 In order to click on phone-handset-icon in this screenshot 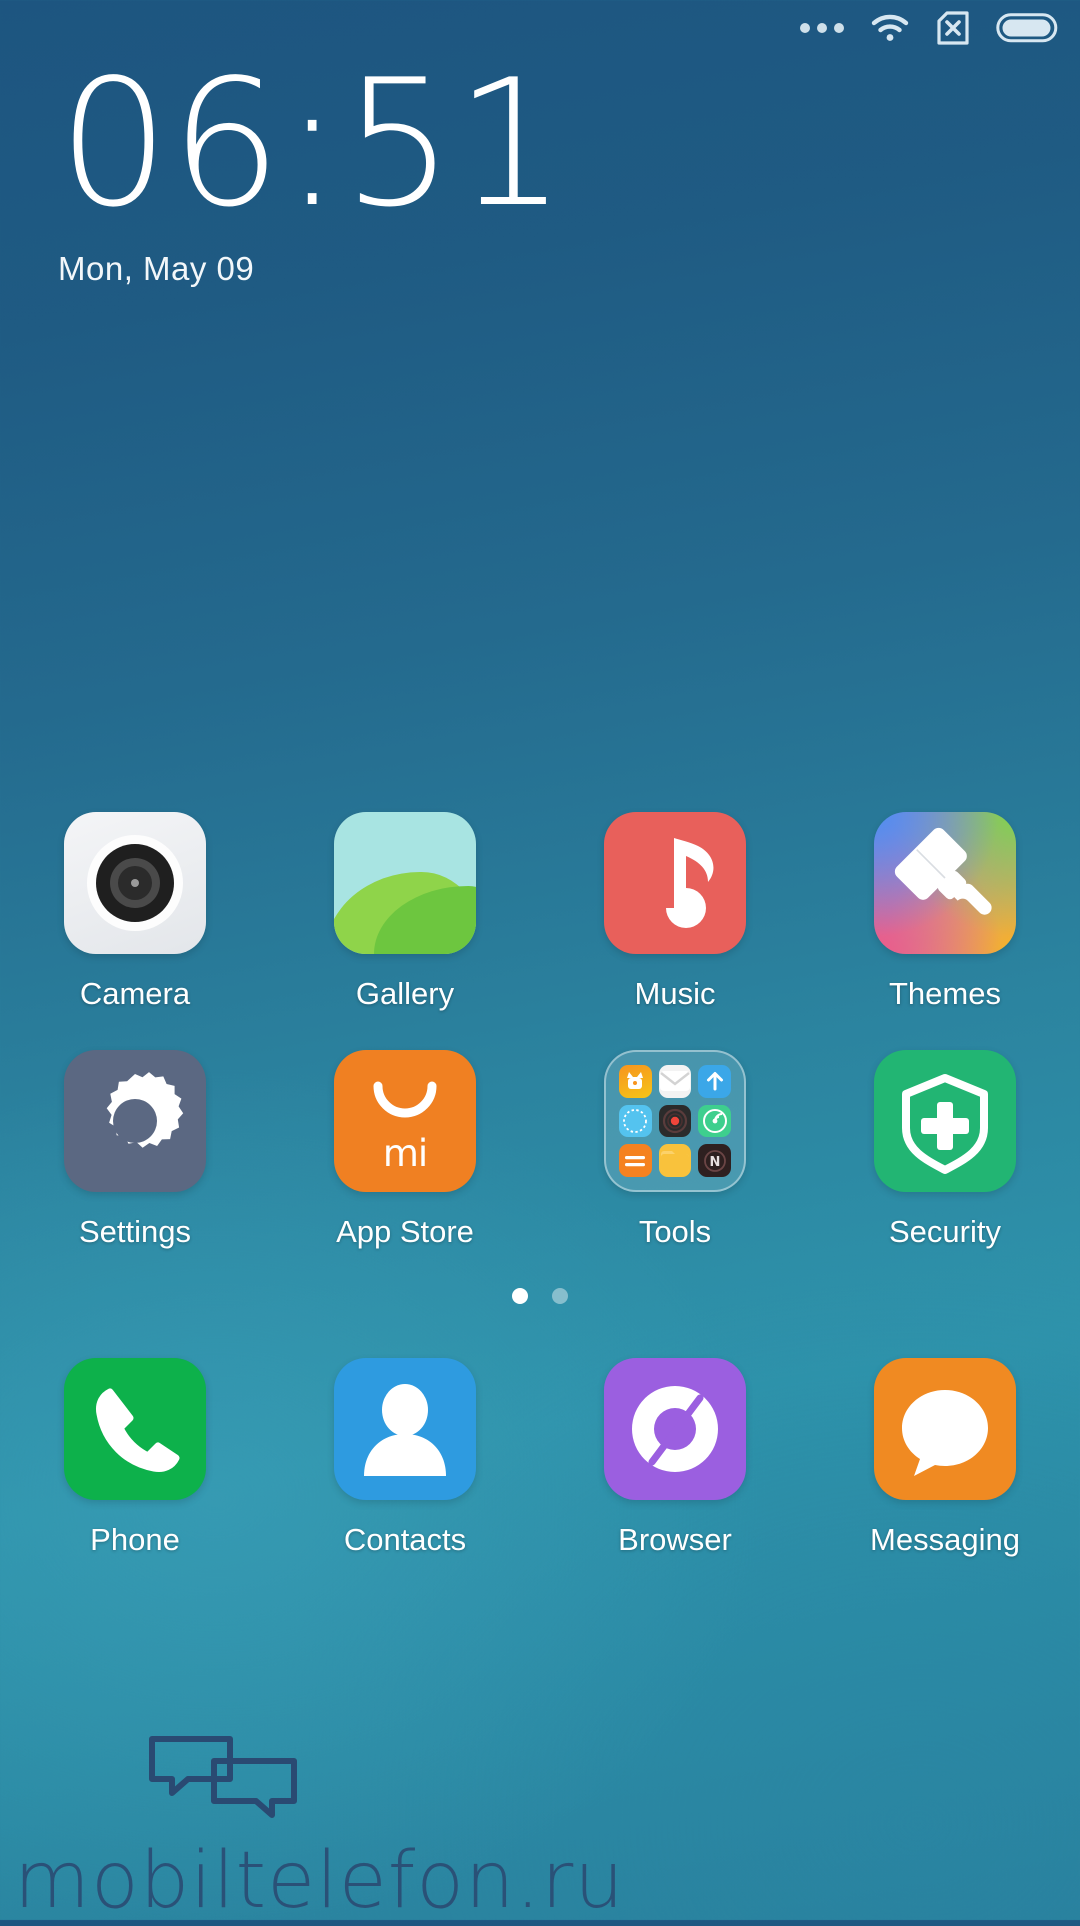, I will do `click(135, 1429)`.